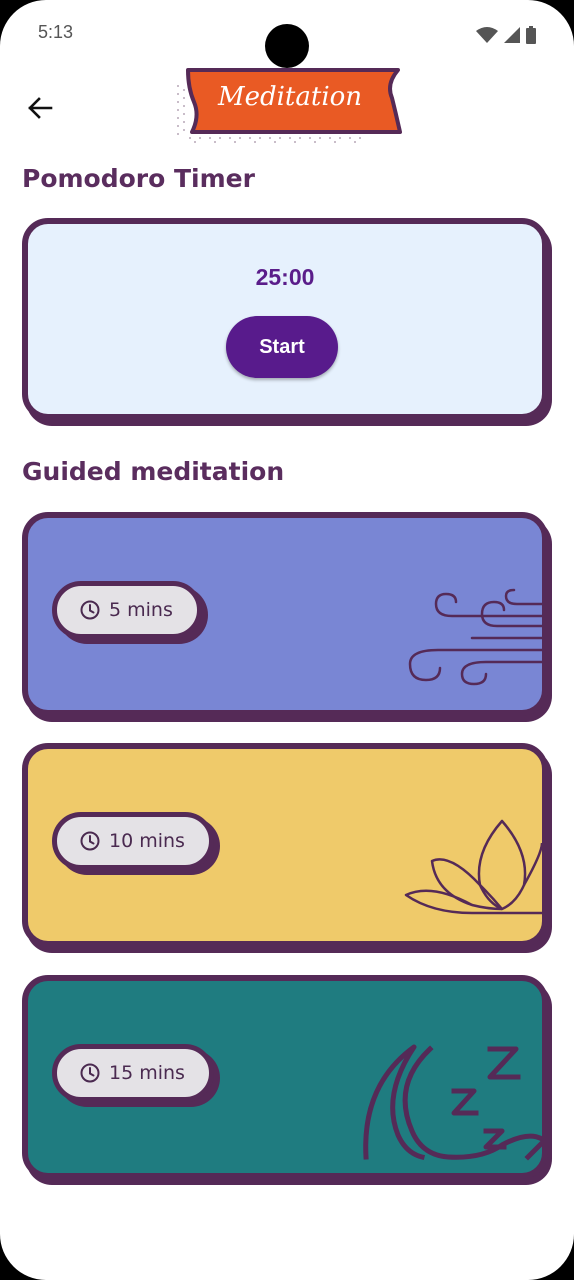 This screenshot has height=1280, width=574. Describe the element at coordinates (285, 1077) in the screenshot. I see `meditation-card-15: 15 mins` at that location.